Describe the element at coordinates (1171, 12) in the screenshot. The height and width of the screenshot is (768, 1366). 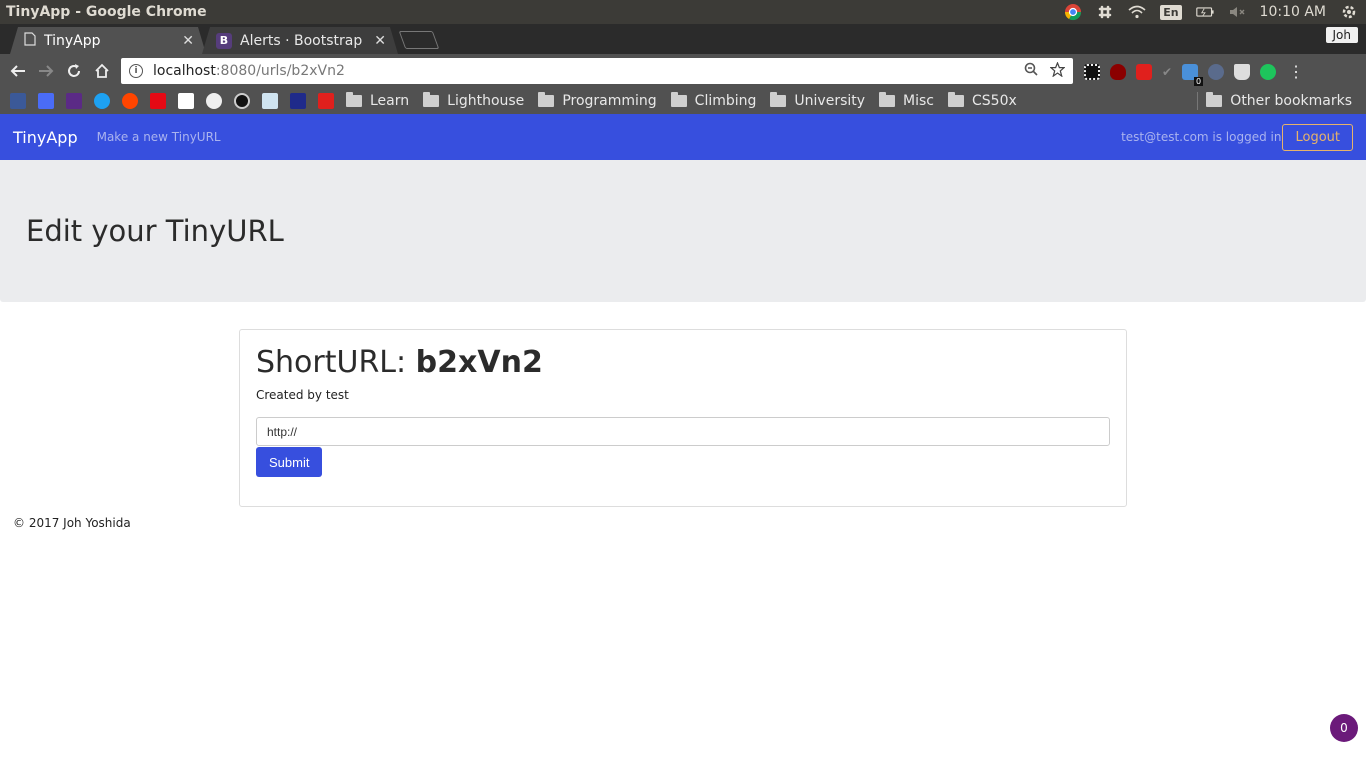
I see `keyboard-language-indicator: En` at that location.